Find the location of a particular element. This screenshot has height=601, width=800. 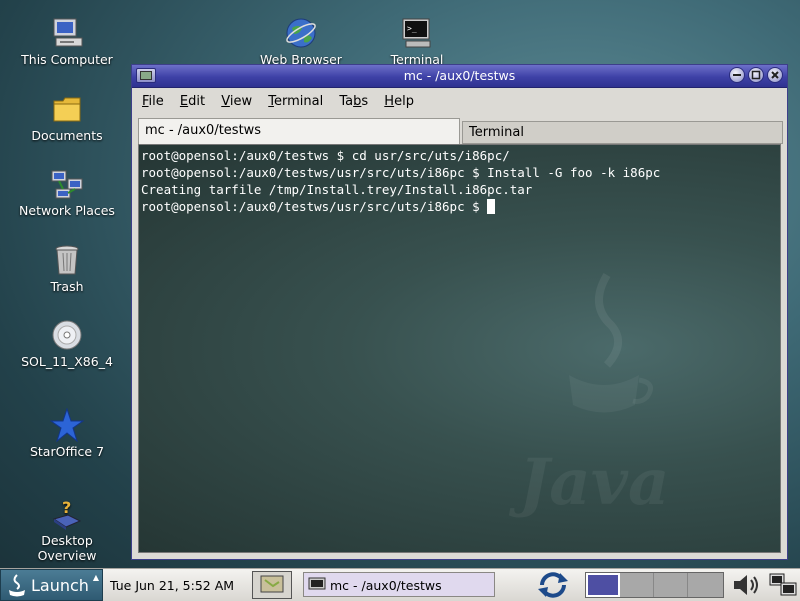

desktop-icon-terminal: >_ Terminal is located at coordinates (417, 41).